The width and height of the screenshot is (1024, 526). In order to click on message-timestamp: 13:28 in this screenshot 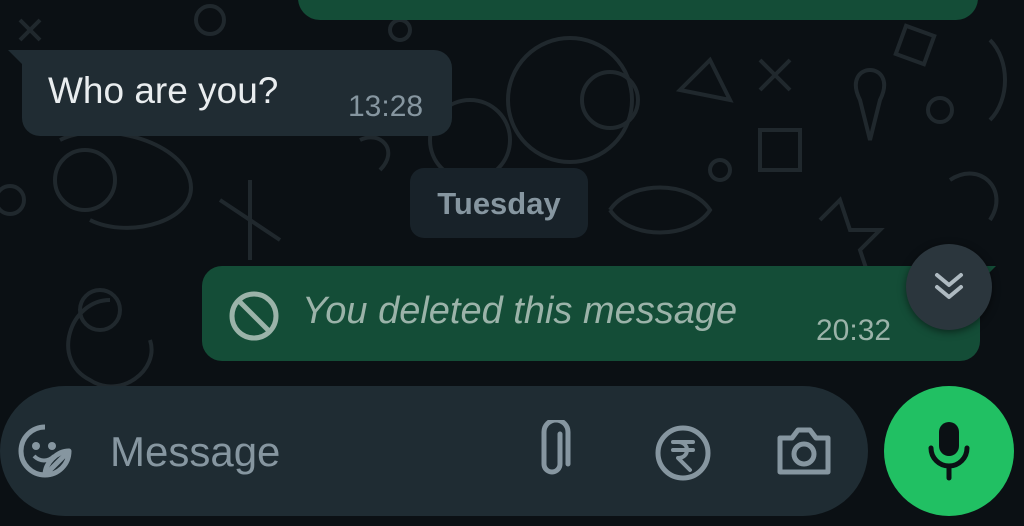, I will do `click(386, 106)`.